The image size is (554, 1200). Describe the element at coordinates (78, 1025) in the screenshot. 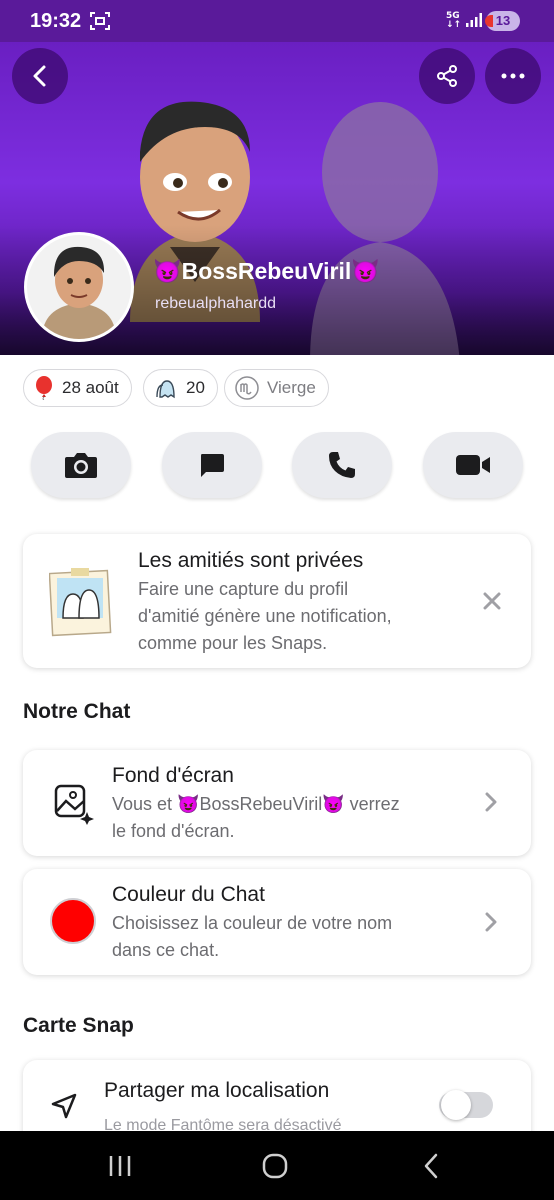

I see `section-title-map: Carte Snap` at that location.